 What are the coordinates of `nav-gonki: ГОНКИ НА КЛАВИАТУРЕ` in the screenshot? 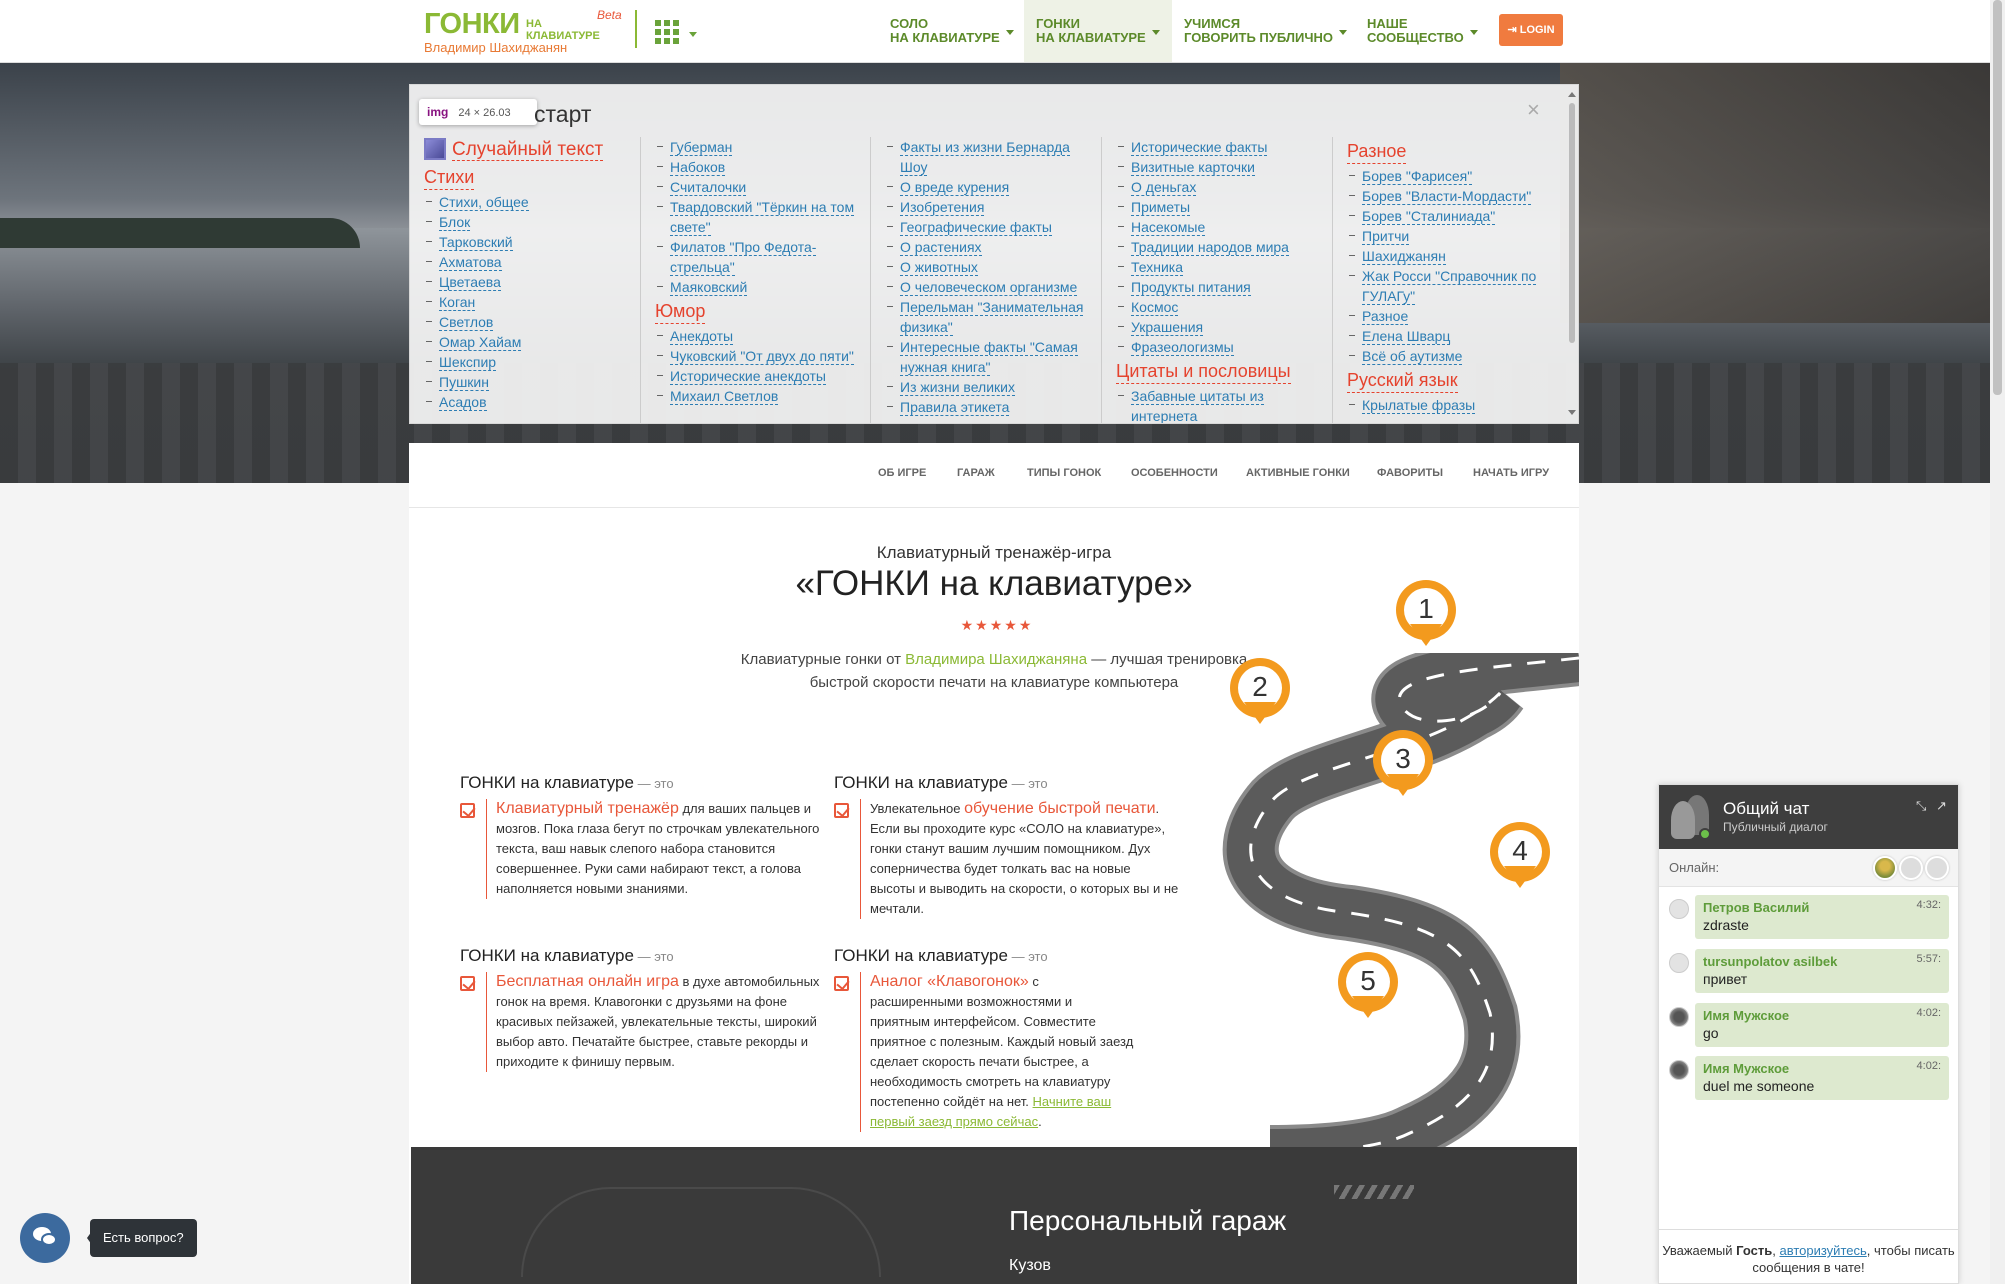 It's located at (1098, 31).